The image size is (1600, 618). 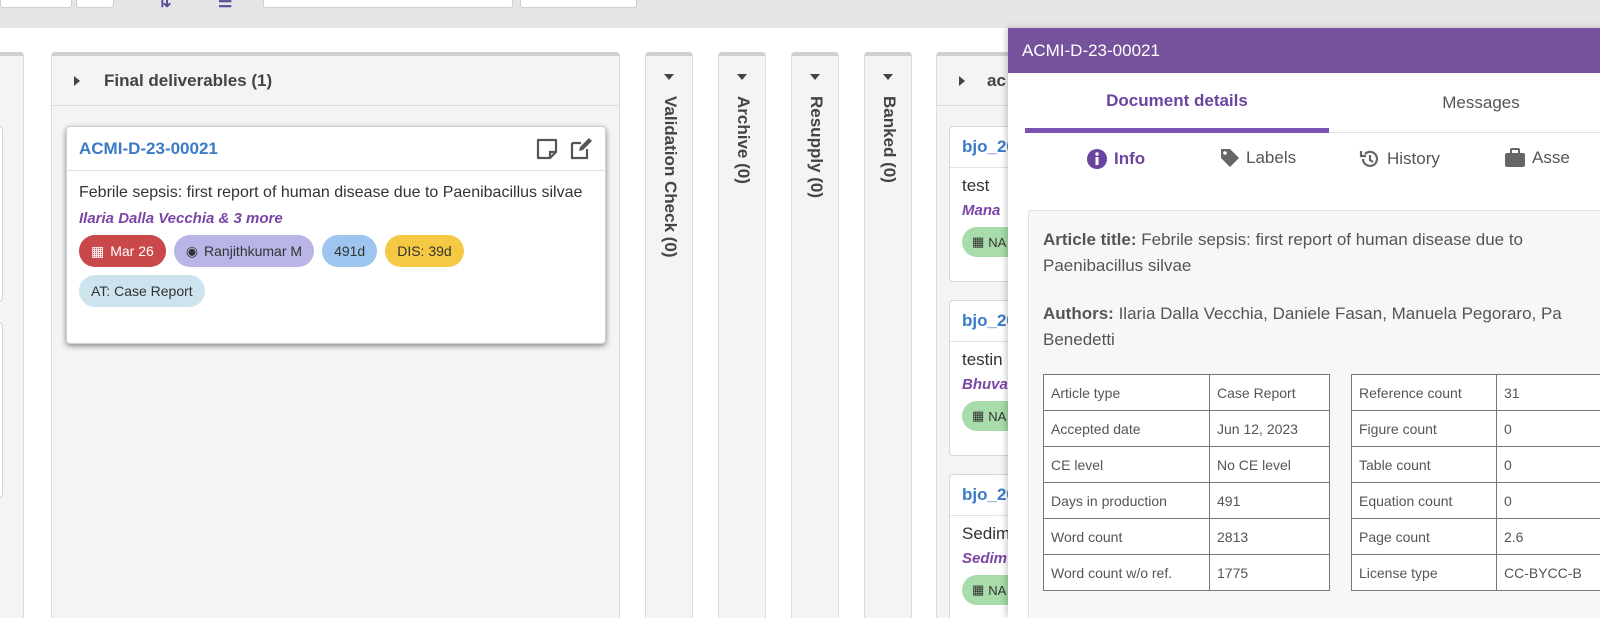 I want to click on card-authors: Ilaria Dalla Vecchia & 3 more, so click(x=181, y=218).